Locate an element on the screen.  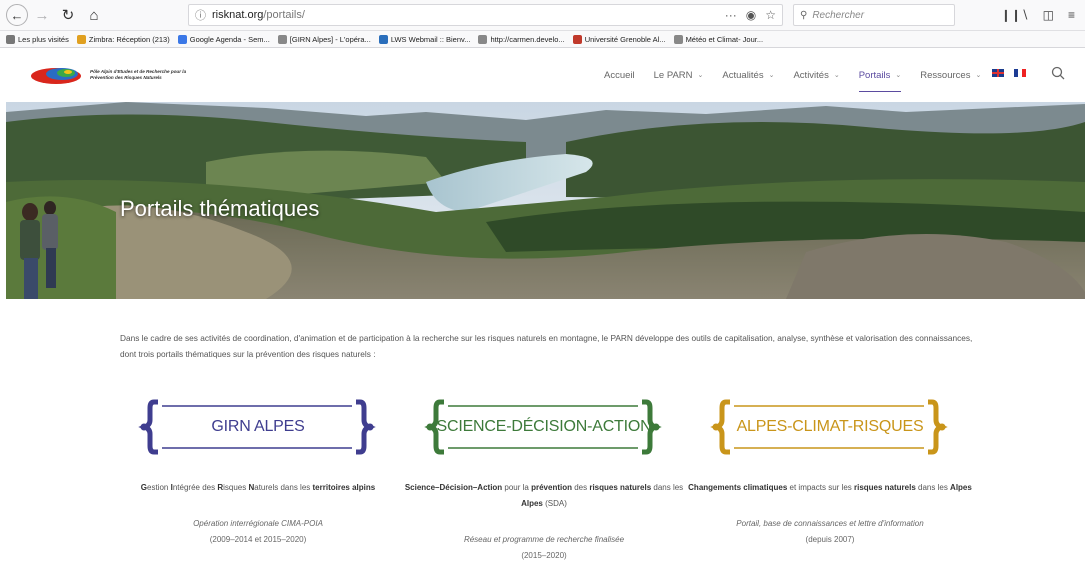
info-icon: ⓘ is located at coordinates (200, 15).